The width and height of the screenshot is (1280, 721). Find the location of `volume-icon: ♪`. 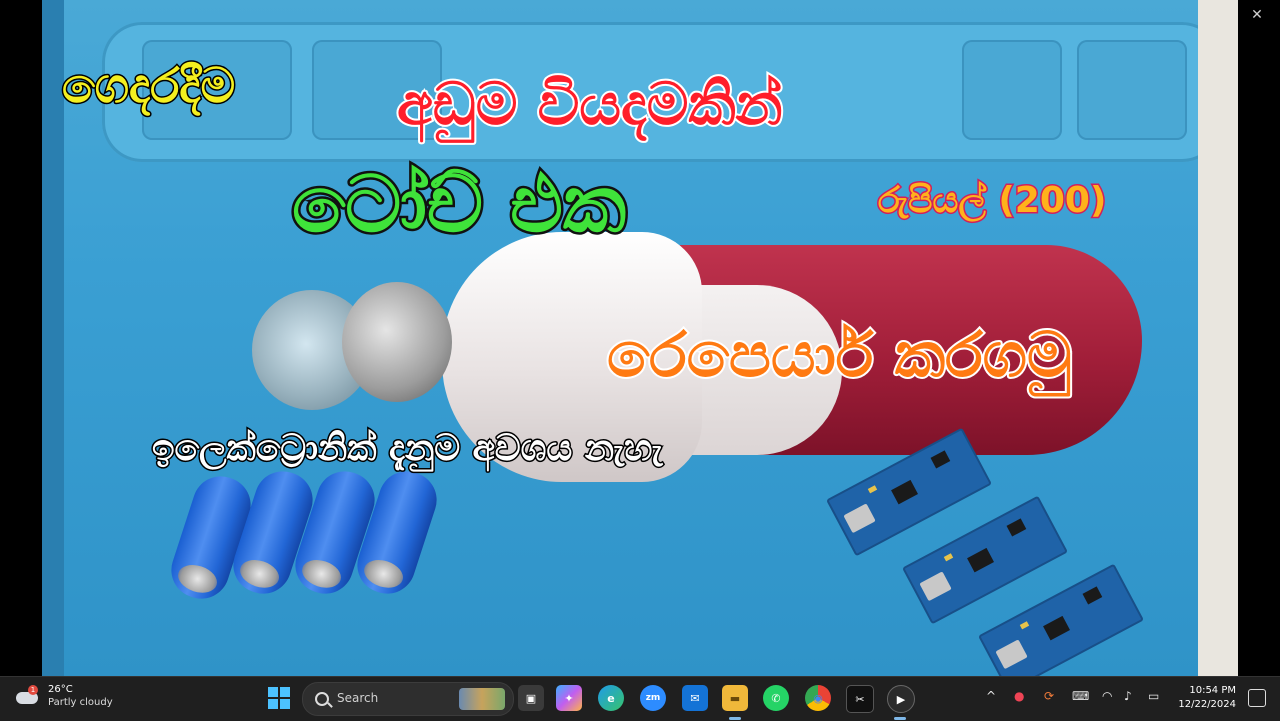

volume-icon: ♪ is located at coordinates (1128, 696).